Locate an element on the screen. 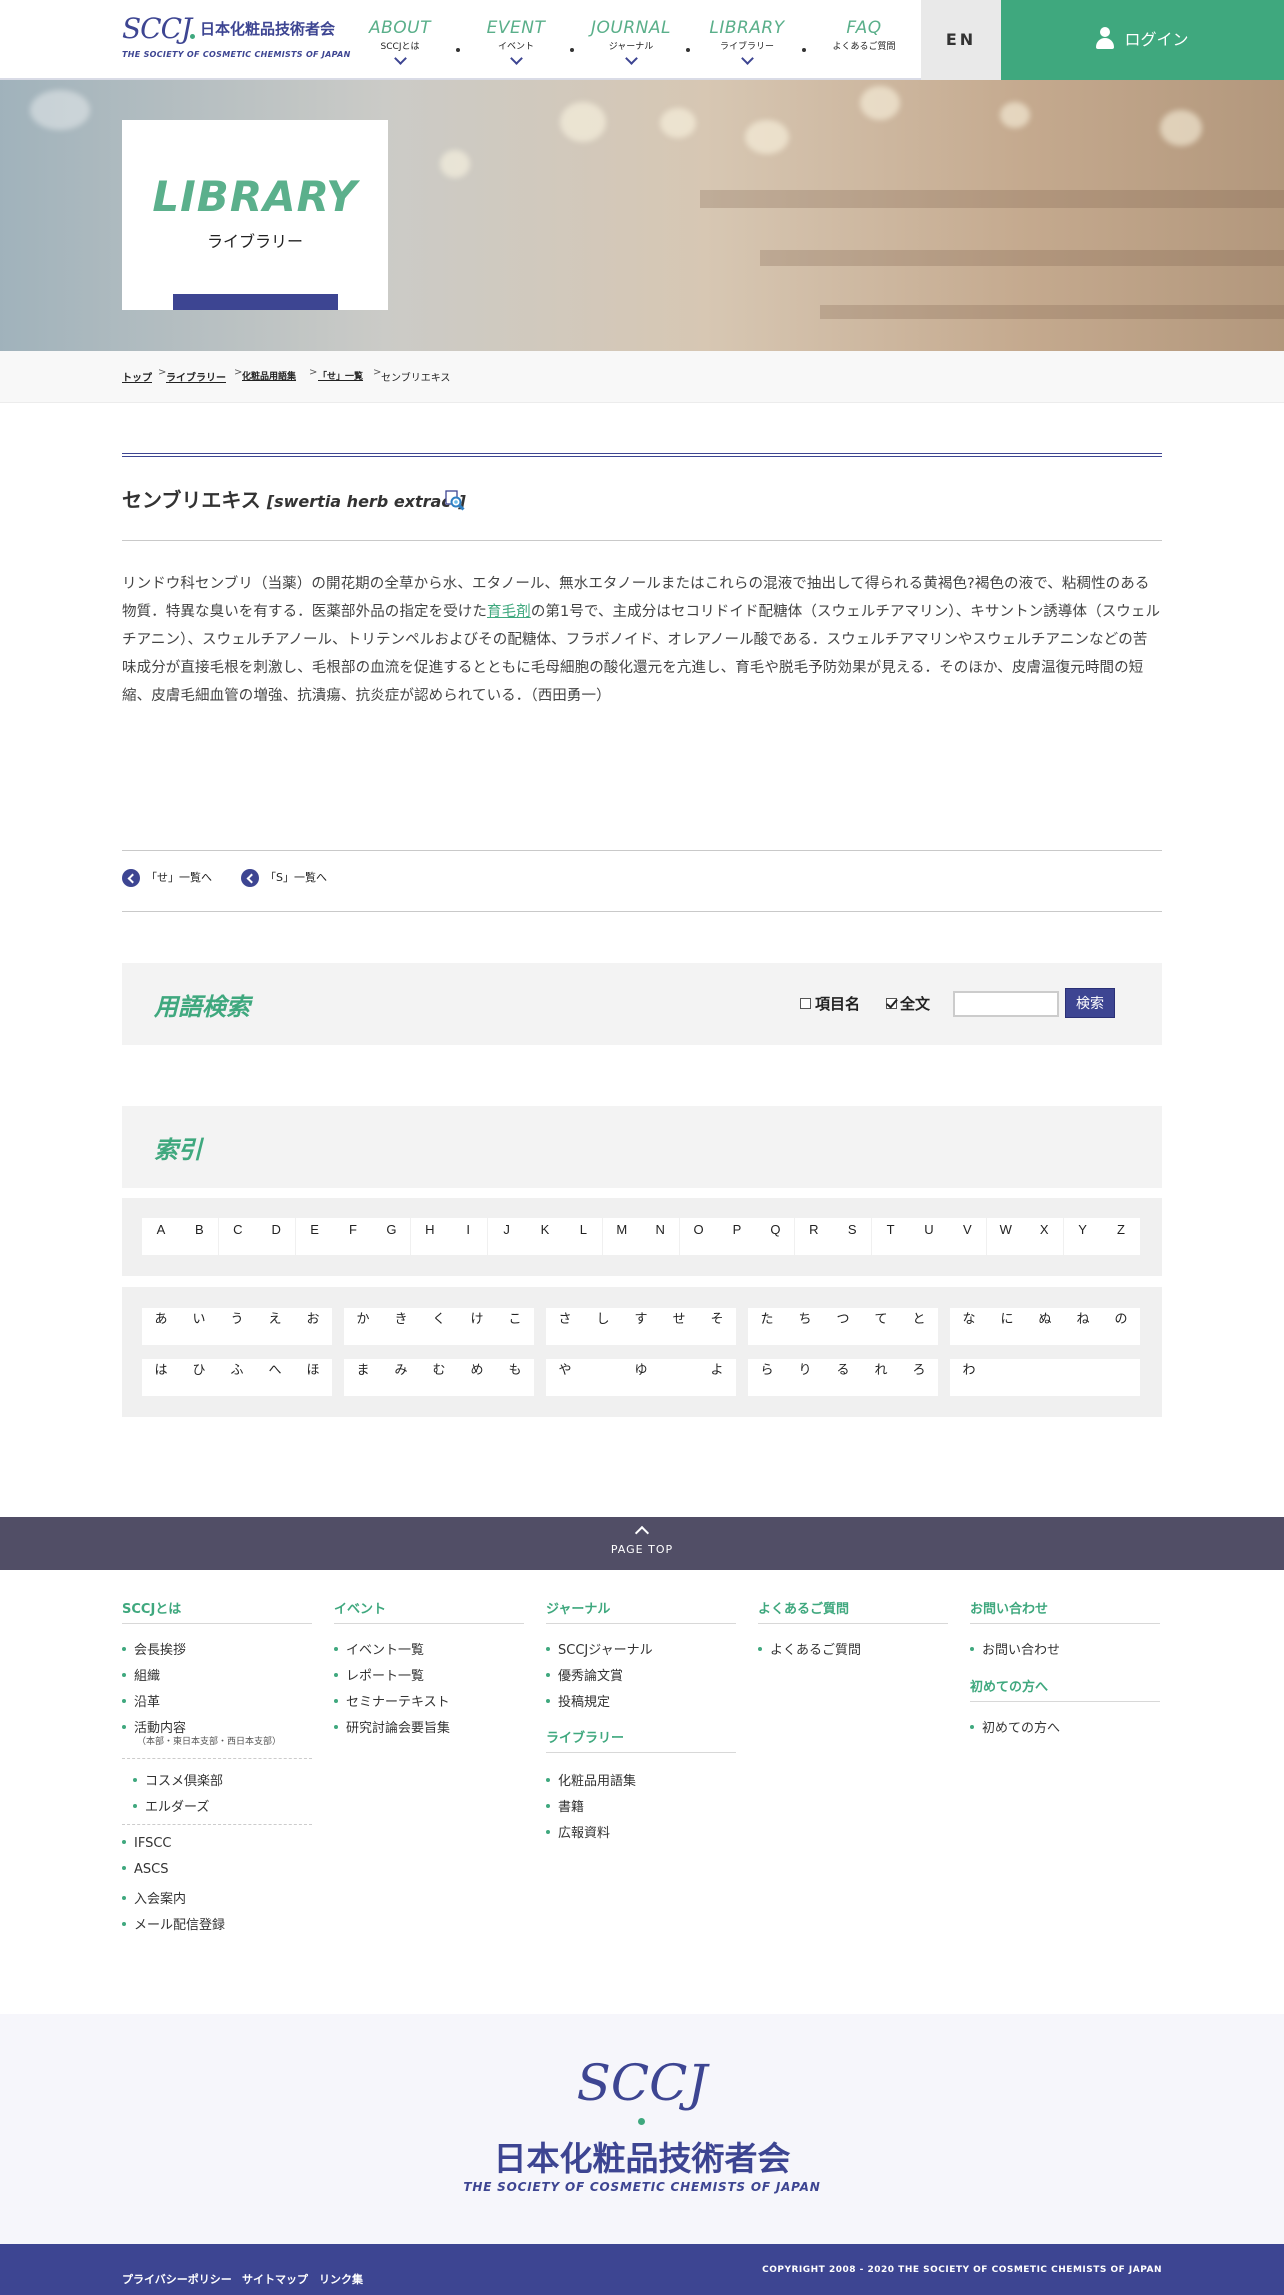 The width and height of the screenshot is (1284, 2295). index-key-h: H is located at coordinates (429, 1236).